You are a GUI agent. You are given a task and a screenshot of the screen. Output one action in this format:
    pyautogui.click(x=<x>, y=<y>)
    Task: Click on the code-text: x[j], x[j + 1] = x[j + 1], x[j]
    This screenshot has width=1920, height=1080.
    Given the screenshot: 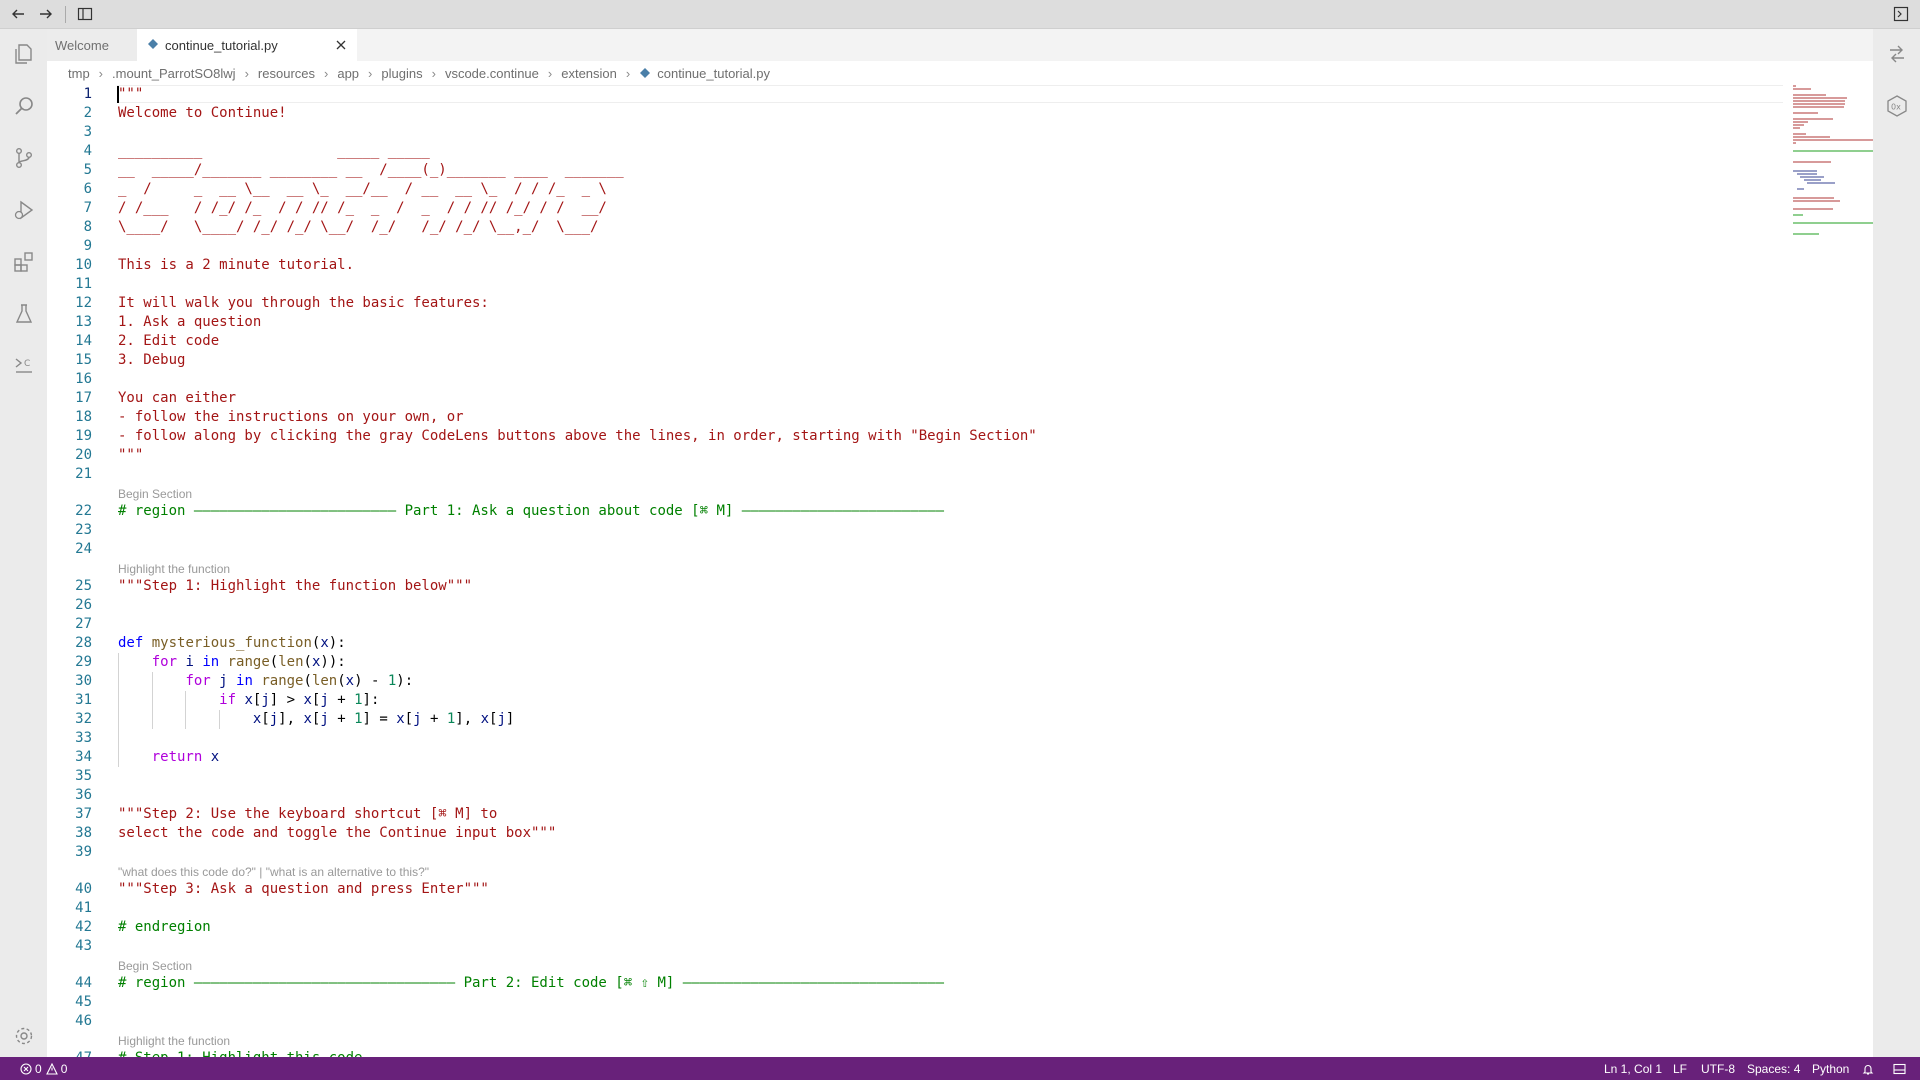 What is the action you would take?
    pyautogui.click(x=383, y=719)
    